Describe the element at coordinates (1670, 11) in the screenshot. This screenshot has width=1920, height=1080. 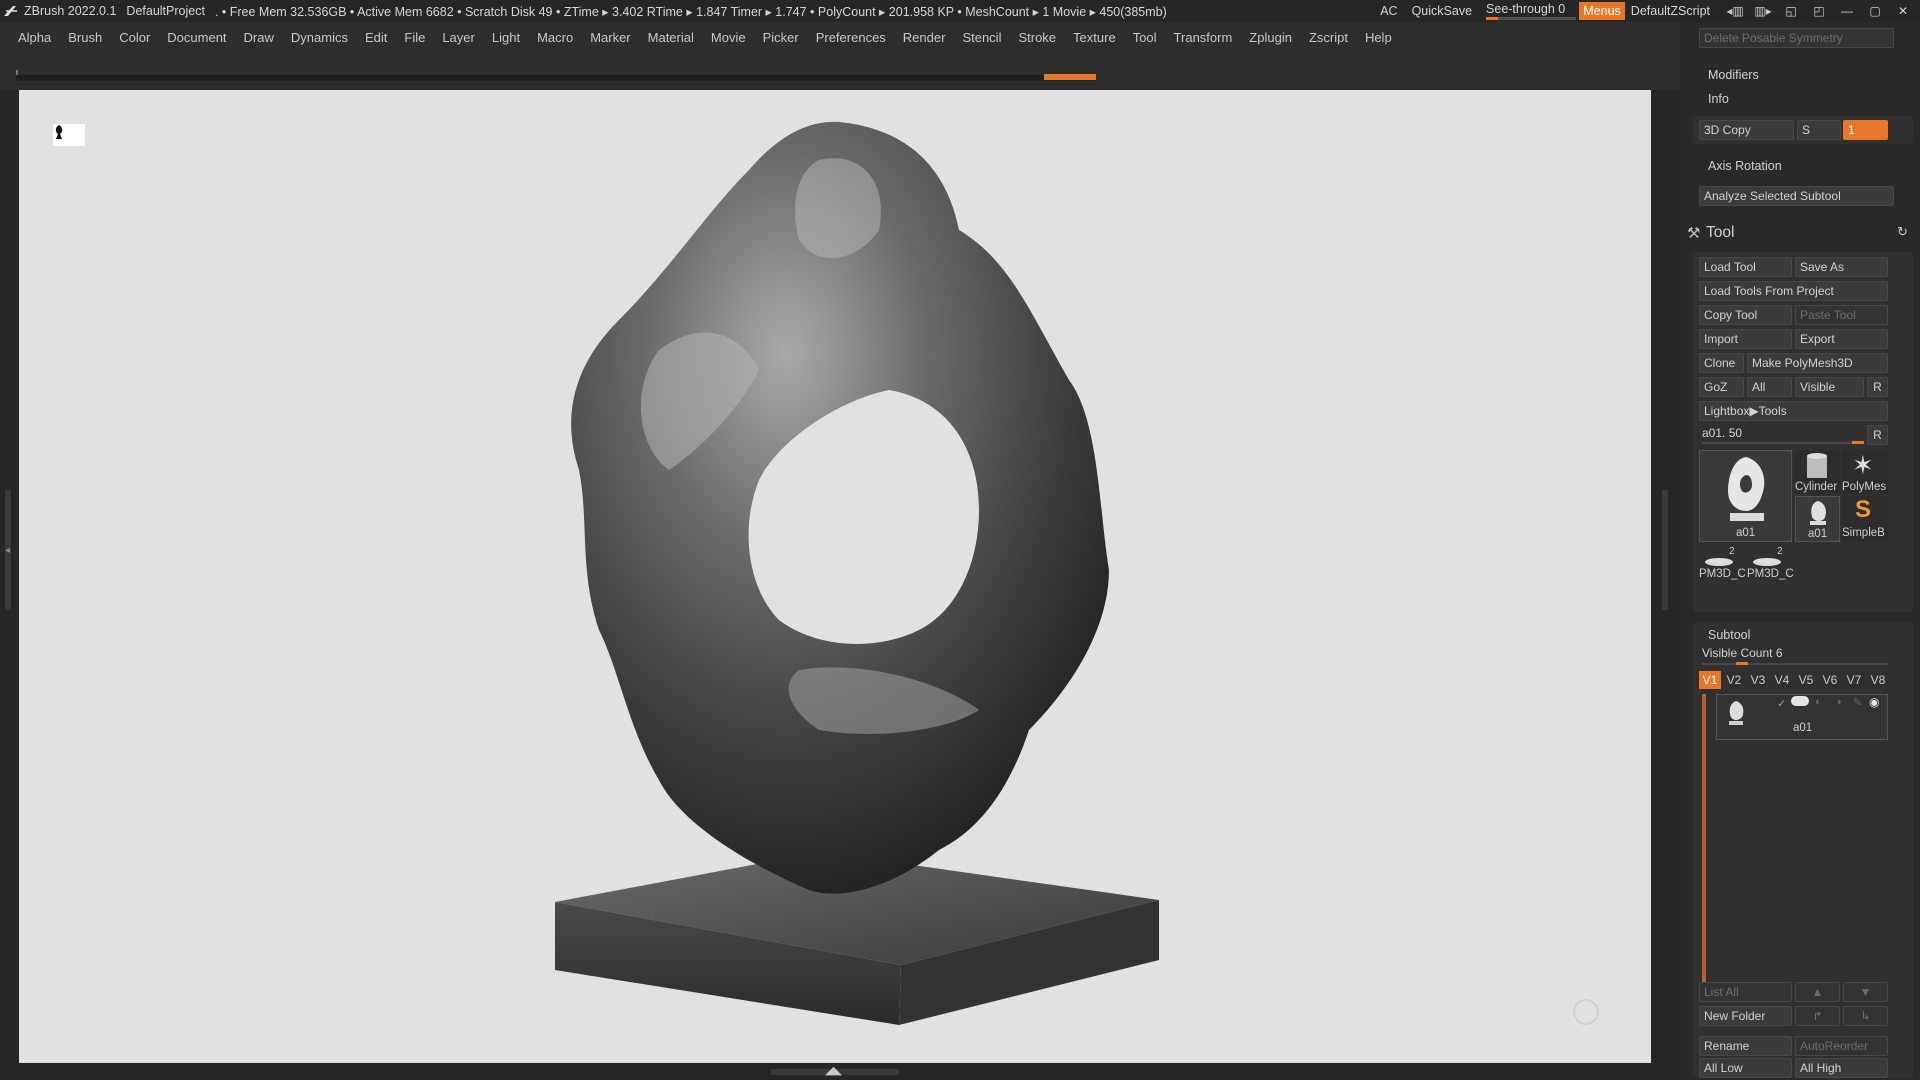
I see `default-zscript-button: DefaultZScript` at that location.